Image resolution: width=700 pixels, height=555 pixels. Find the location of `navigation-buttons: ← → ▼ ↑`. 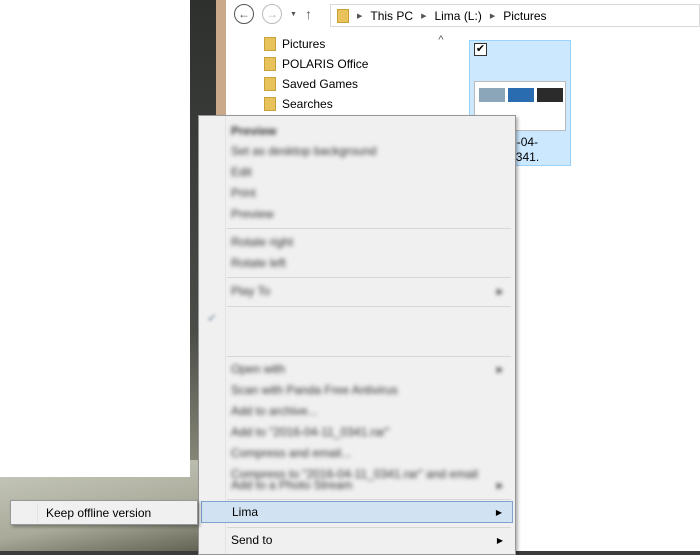

navigation-buttons: ← → ▼ ↑ is located at coordinates (273, 14).